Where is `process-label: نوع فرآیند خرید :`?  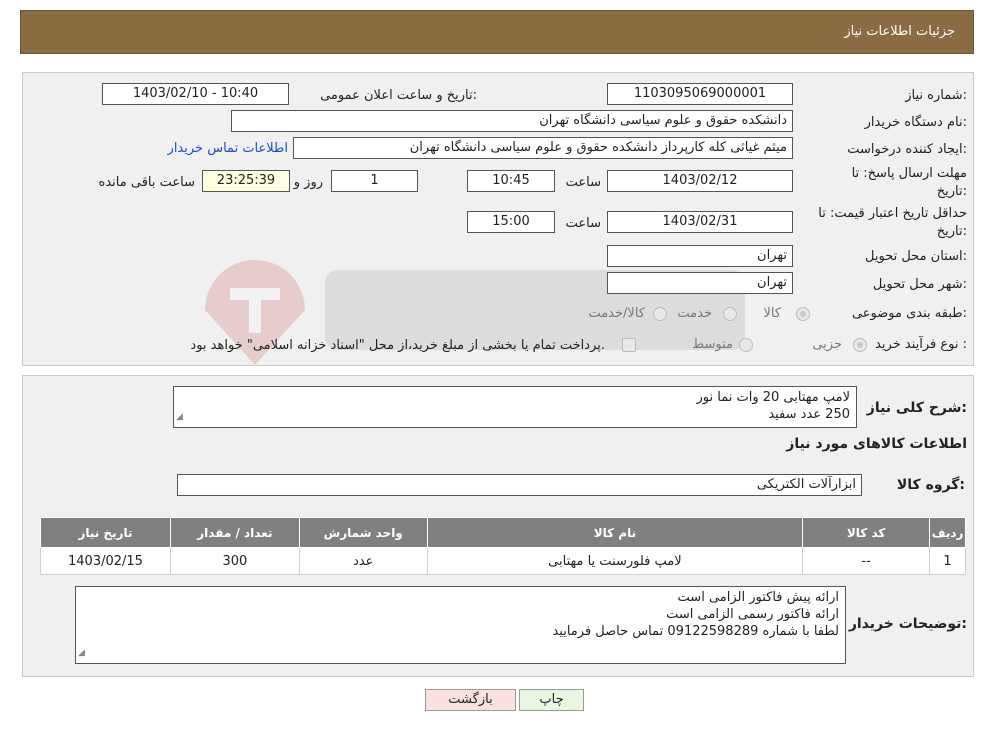 process-label: نوع فرآیند خرید : is located at coordinates (921, 344).